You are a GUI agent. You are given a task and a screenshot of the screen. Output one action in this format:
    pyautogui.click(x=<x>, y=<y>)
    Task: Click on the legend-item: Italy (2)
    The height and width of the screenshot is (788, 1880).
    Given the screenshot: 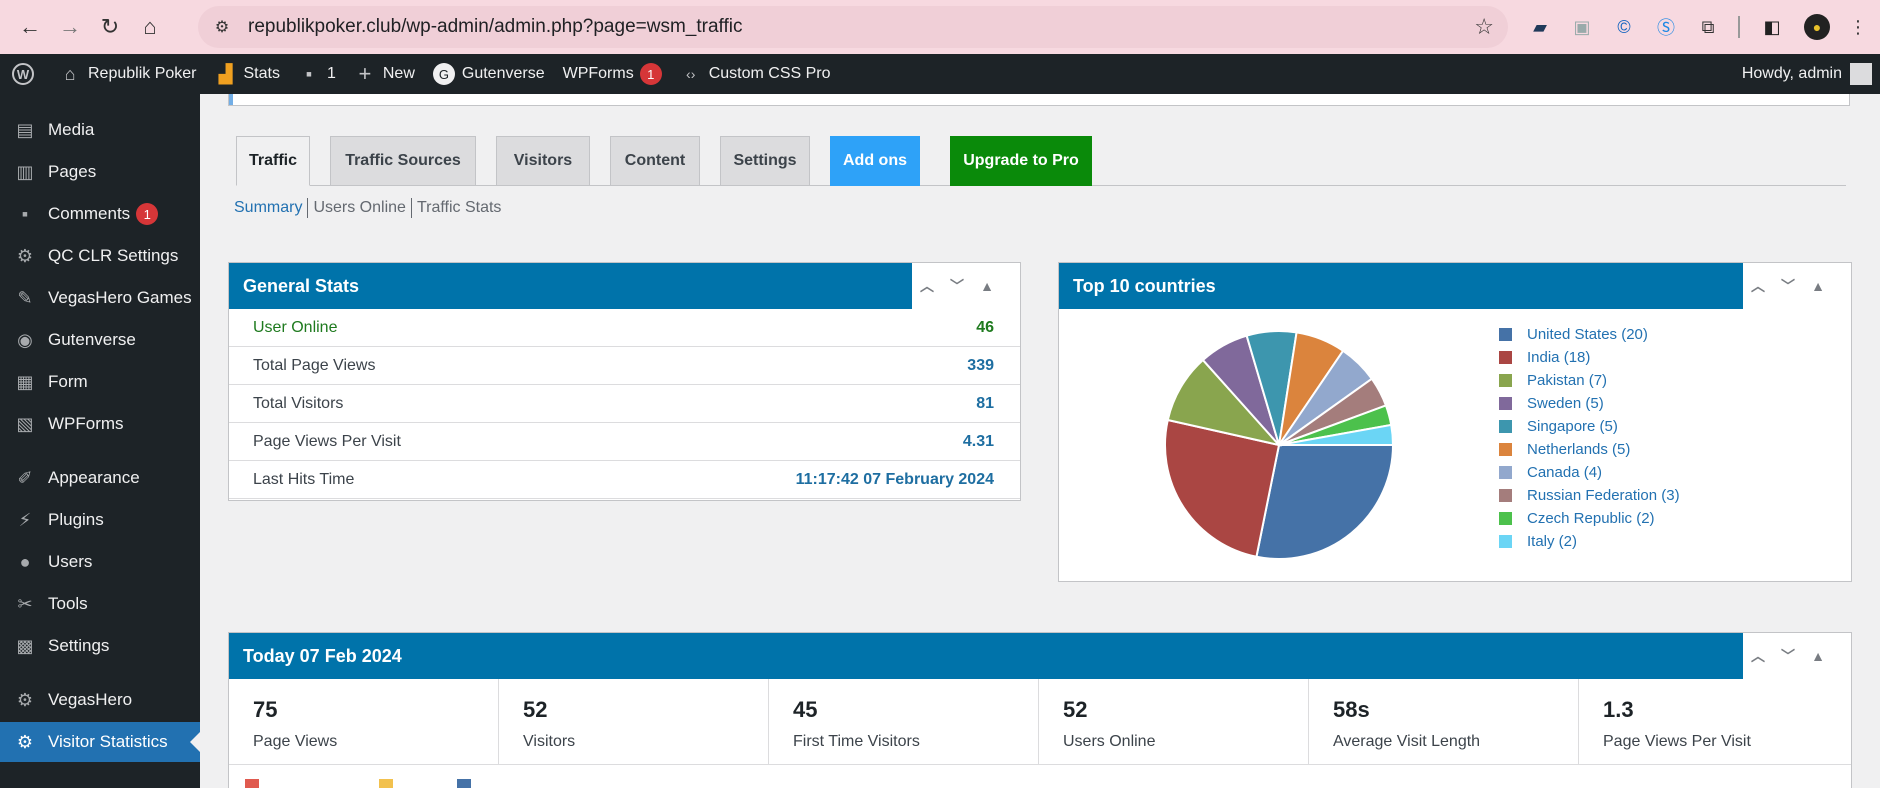 What is the action you would take?
    pyautogui.click(x=1589, y=541)
    